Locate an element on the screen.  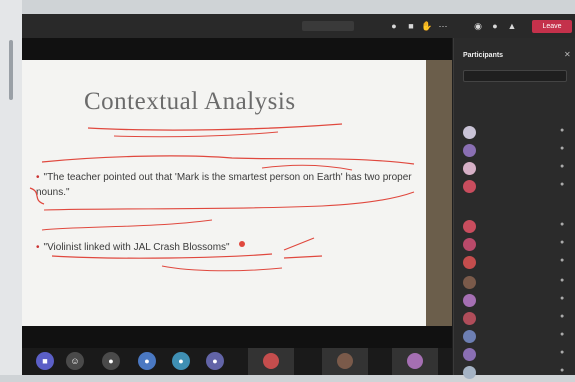
close-icon: ✕ is located at coordinates (567, 54).